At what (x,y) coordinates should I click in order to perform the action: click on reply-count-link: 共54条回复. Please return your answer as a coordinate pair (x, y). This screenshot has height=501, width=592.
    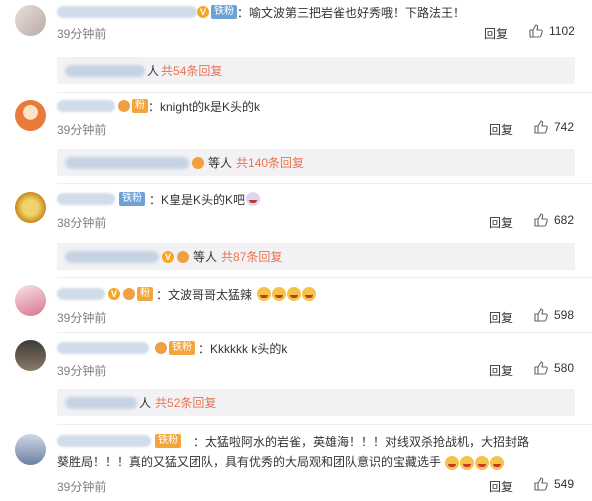
    Looking at the image, I should click on (191, 70).